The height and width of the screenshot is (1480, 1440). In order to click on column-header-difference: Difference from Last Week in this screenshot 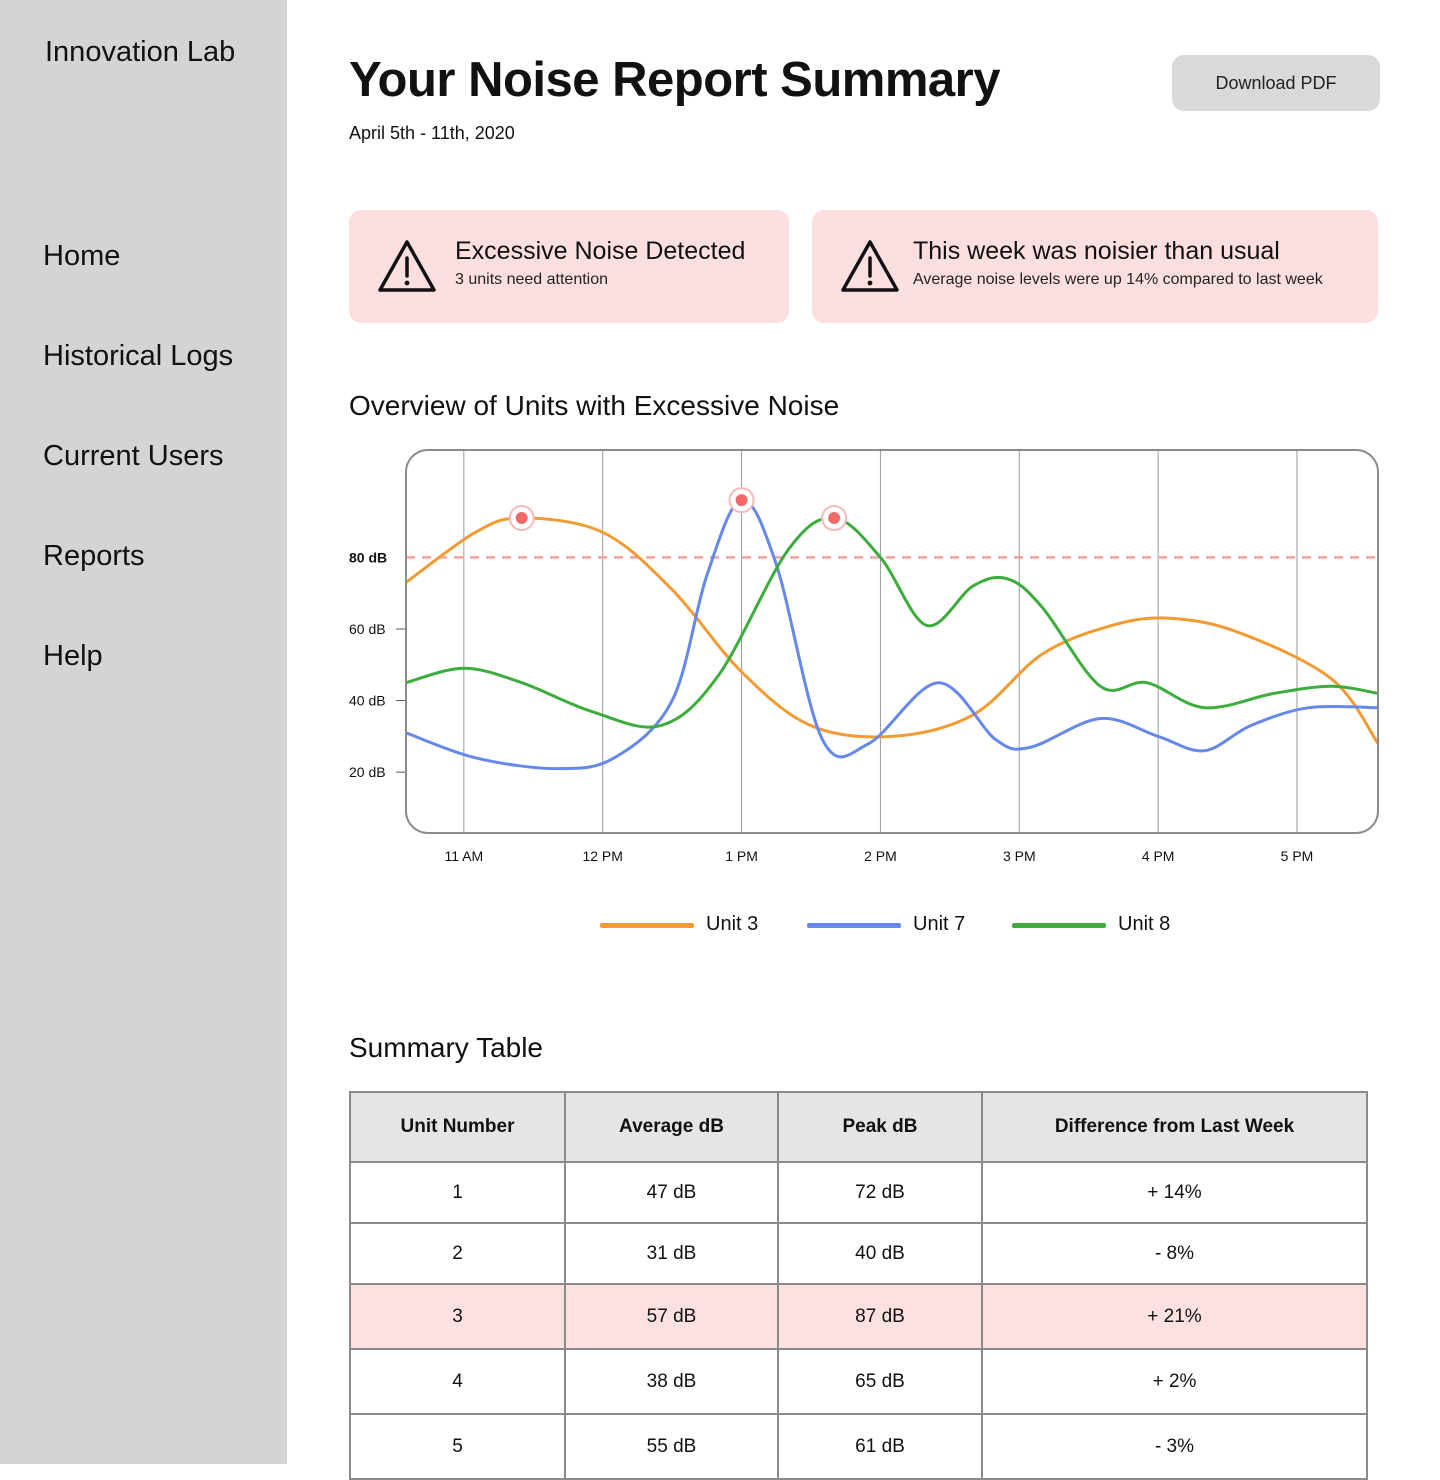, I will do `click(1174, 1127)`.